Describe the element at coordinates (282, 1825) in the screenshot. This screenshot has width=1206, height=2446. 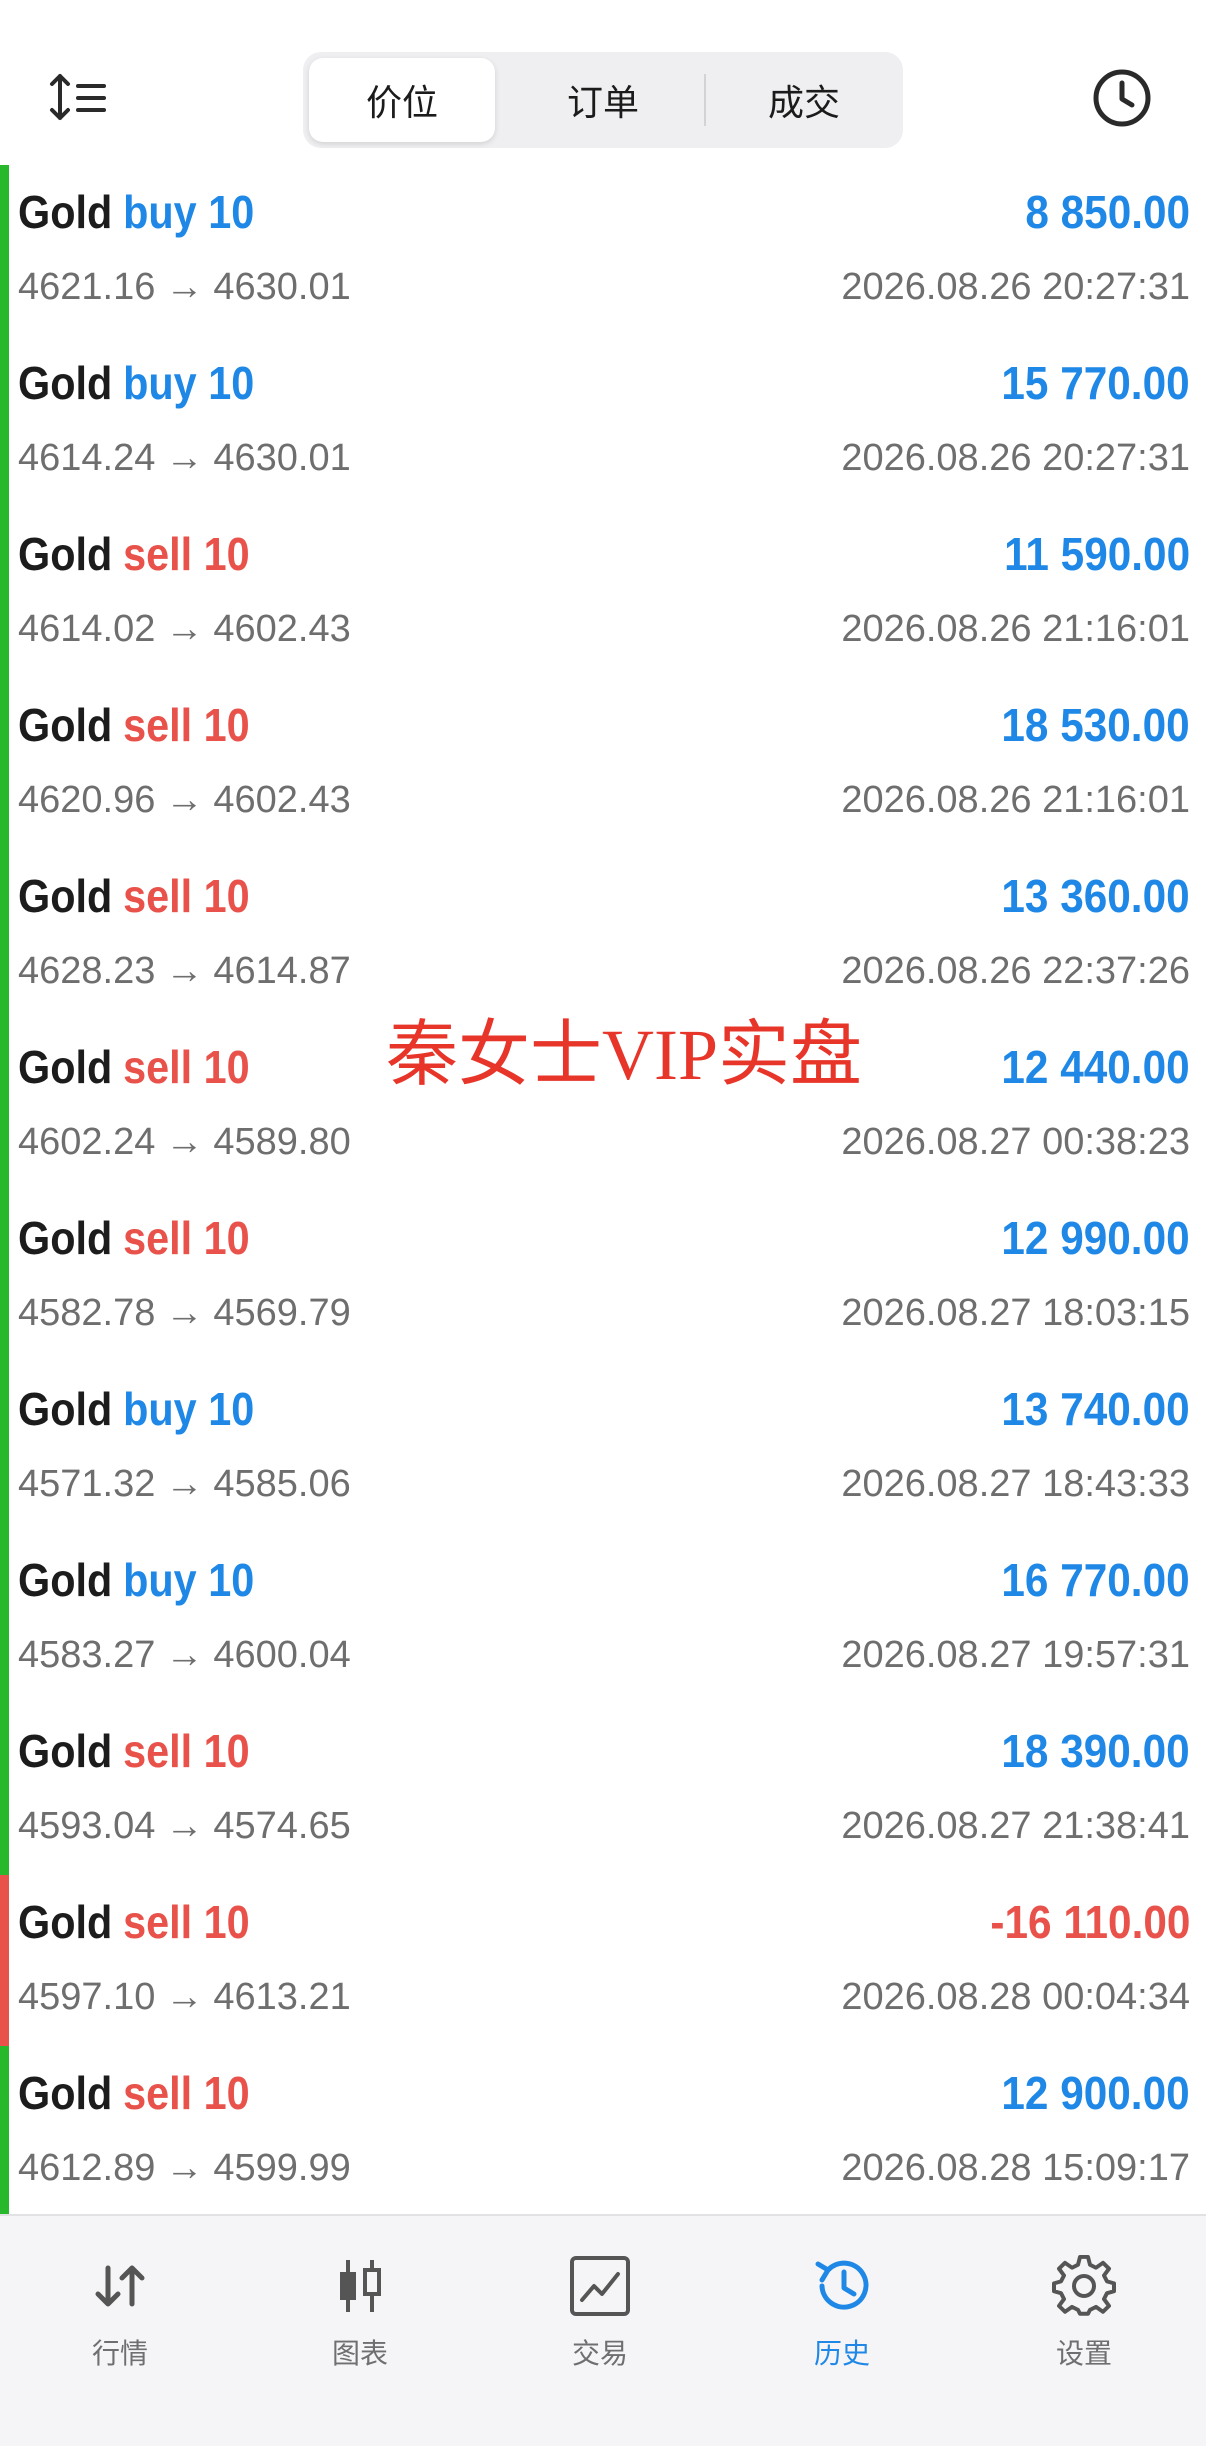
I see `close-price: 4574.65` at that location.